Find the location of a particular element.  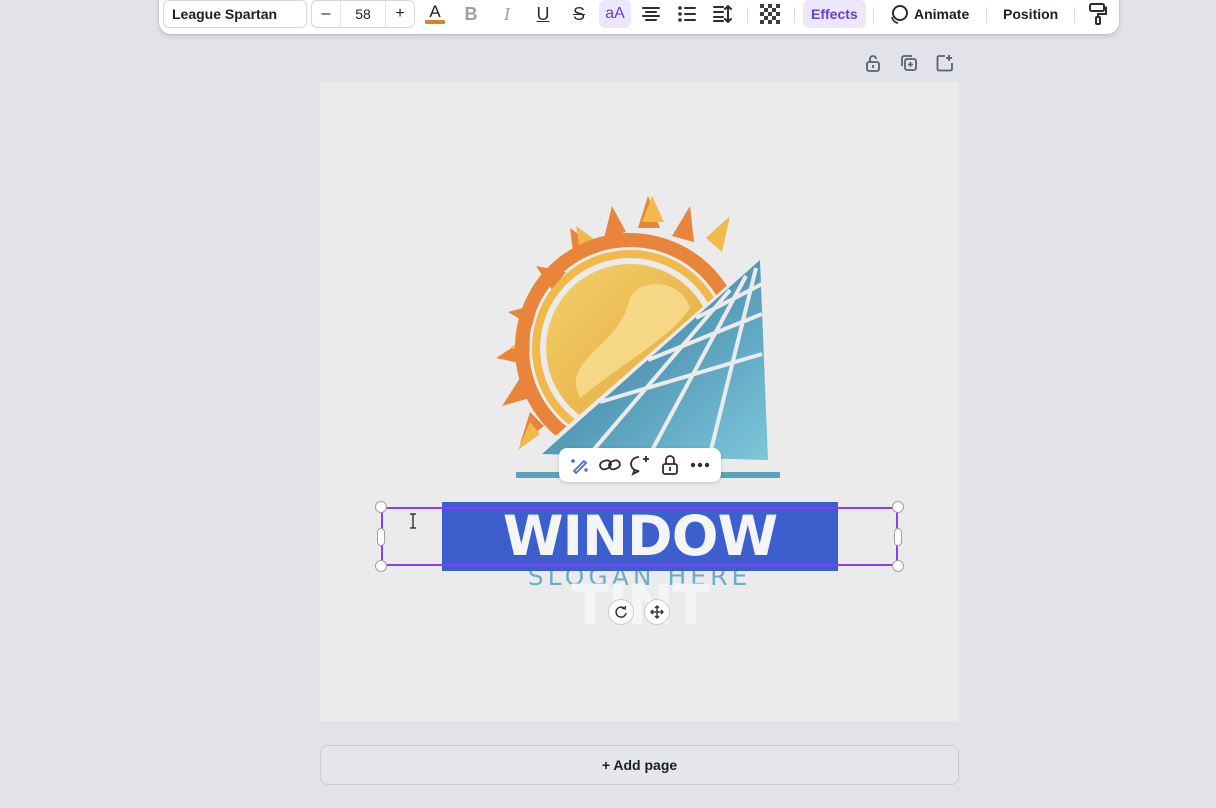

font-size-input: 58 is located at coordinates (363, 14).